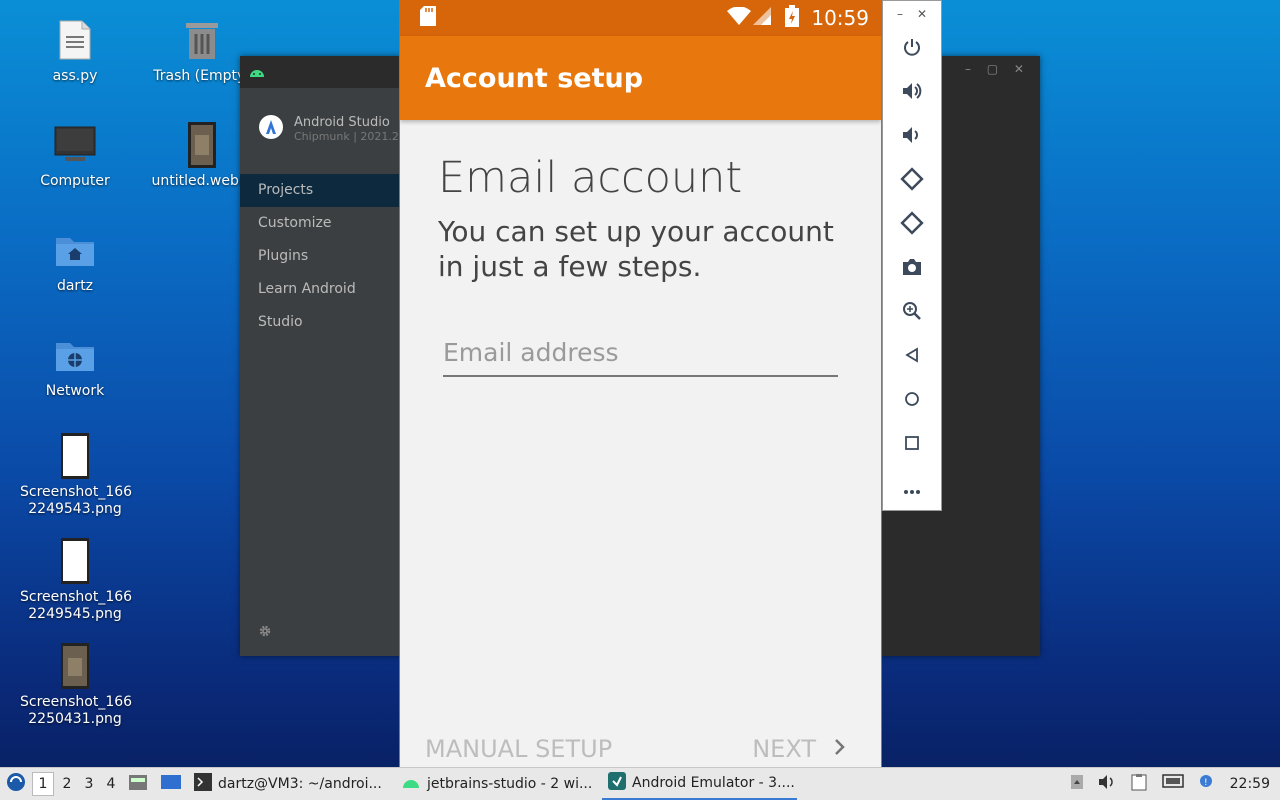  What do you see at coordinates (75, 286) in the screenshot?
I see `desktop-icon-label: dartz` at bounding box center [75, 286].